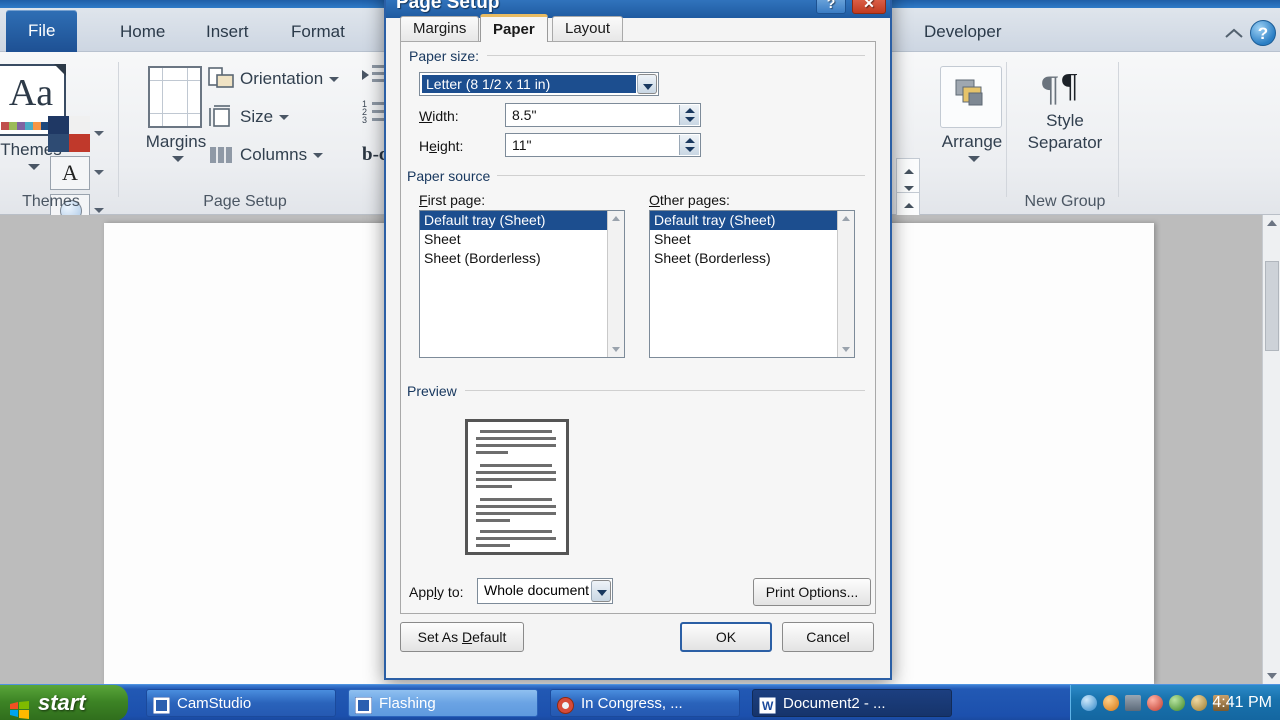 The width and height of the screenshot is (1280, 720). What do you see at coordinates (537, 590) in the screenshot?
I see `apply-to-value: Whole document` at bounding box center [537, 590].